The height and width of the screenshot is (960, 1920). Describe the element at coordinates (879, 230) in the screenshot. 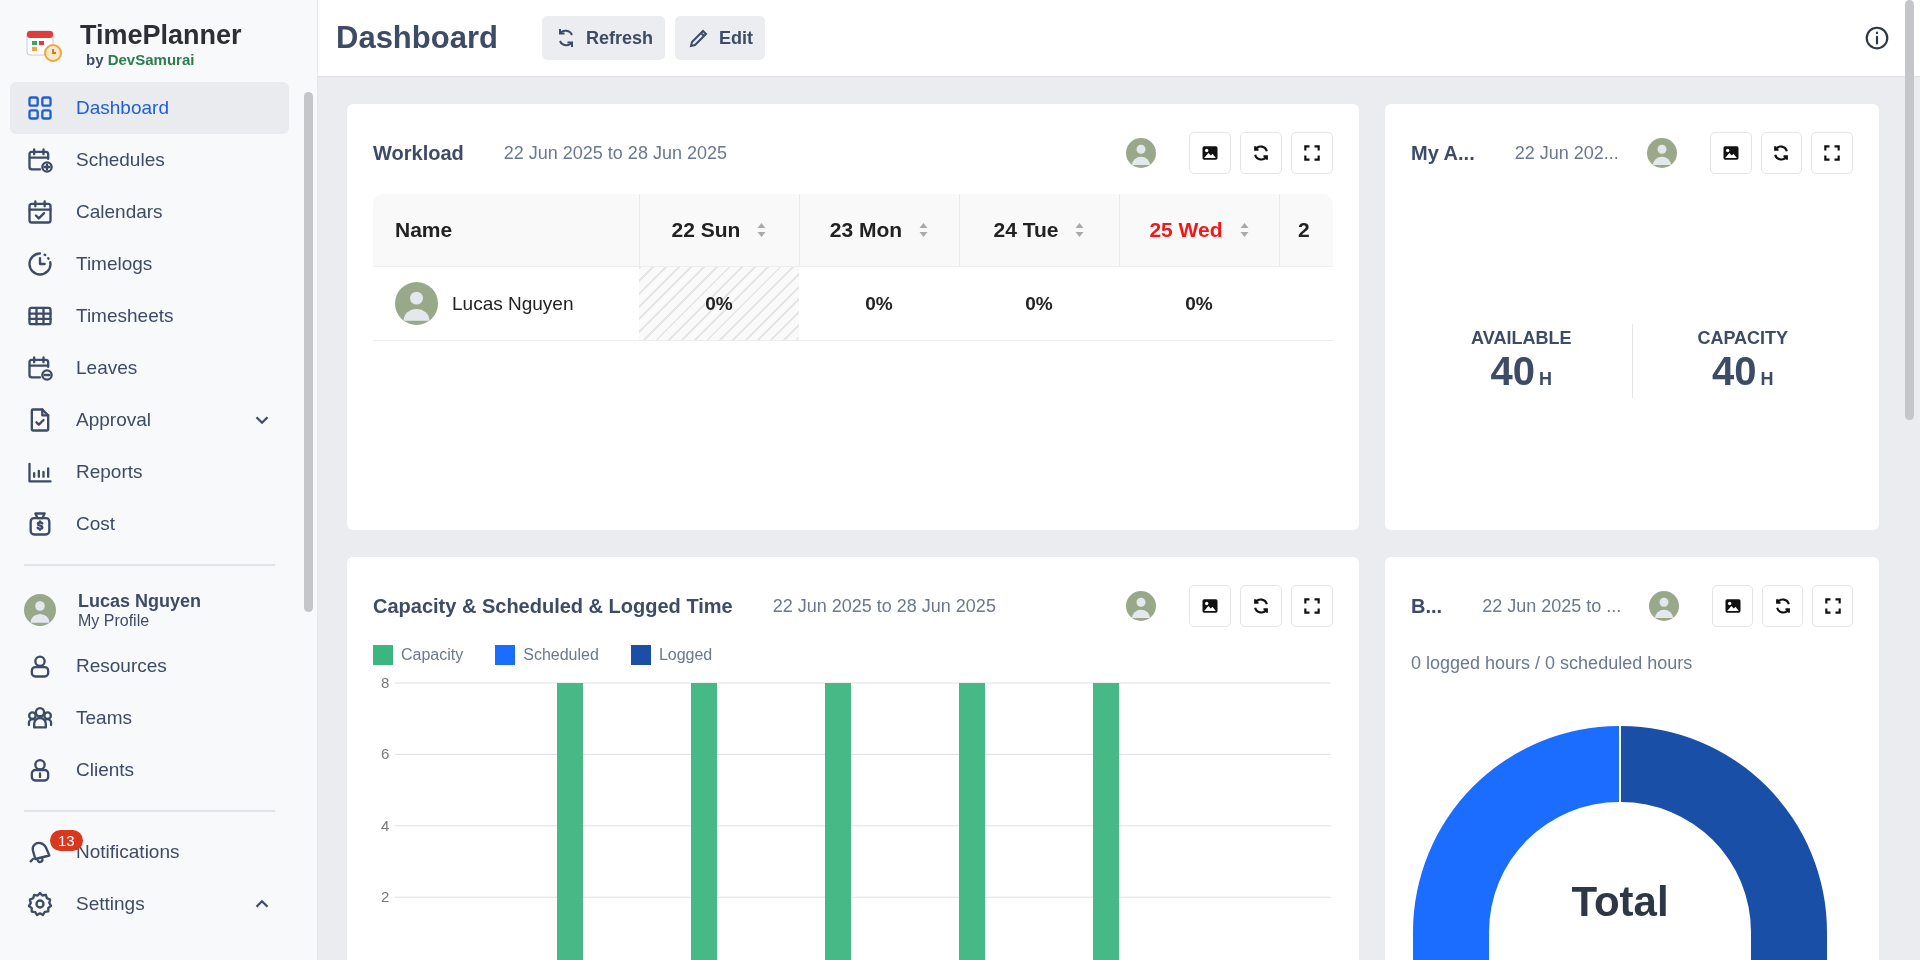

I see `column-header: 23 Mon` at that location.